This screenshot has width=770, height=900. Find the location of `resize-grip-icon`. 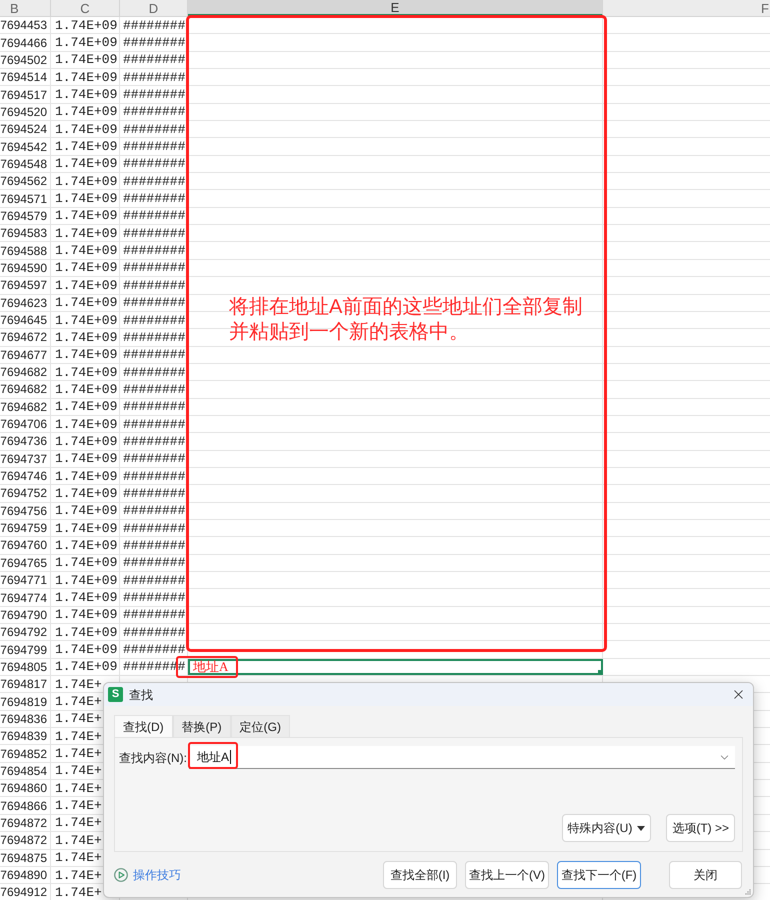

resize-grip-icon is located at coordinates (748, 892).